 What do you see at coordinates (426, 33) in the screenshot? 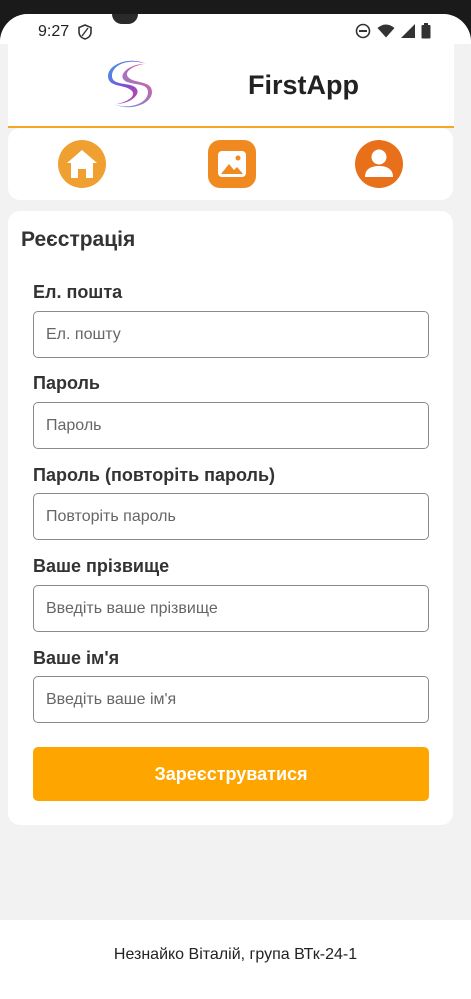
I see `battery-icon` at bounding box center [426, 33].